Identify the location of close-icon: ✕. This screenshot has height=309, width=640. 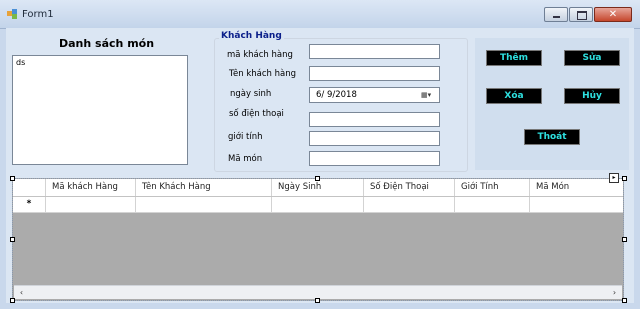
(613, 14).